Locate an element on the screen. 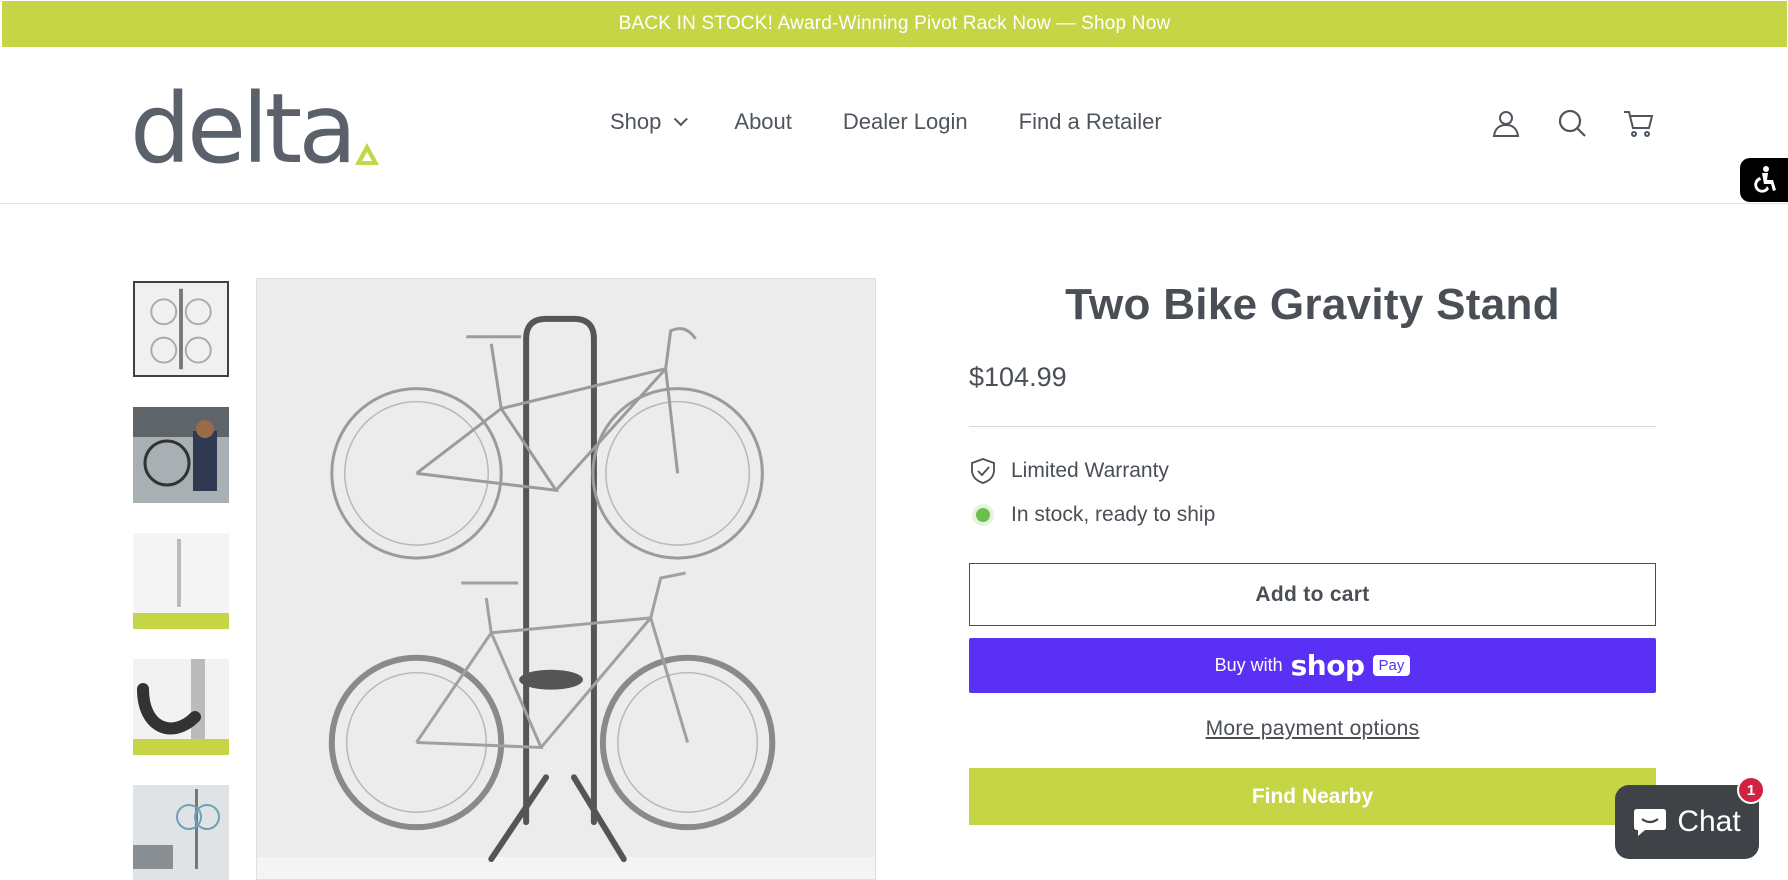  product-title: Two Bike Gravity Stand is located at coordinates (1312, 304).